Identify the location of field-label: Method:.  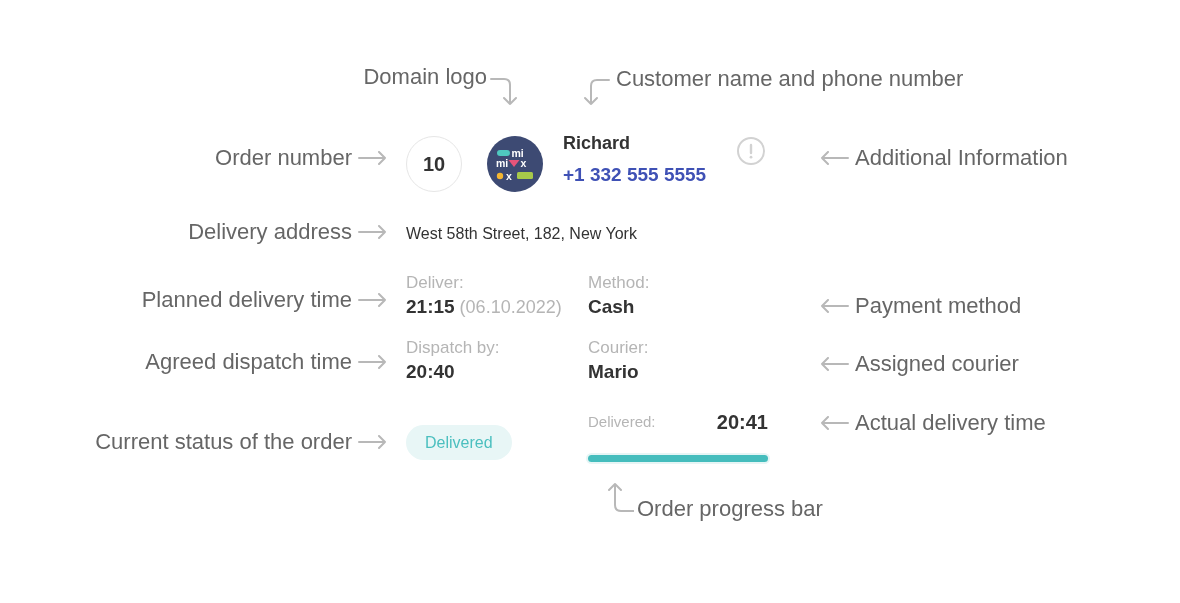
(619, 283).